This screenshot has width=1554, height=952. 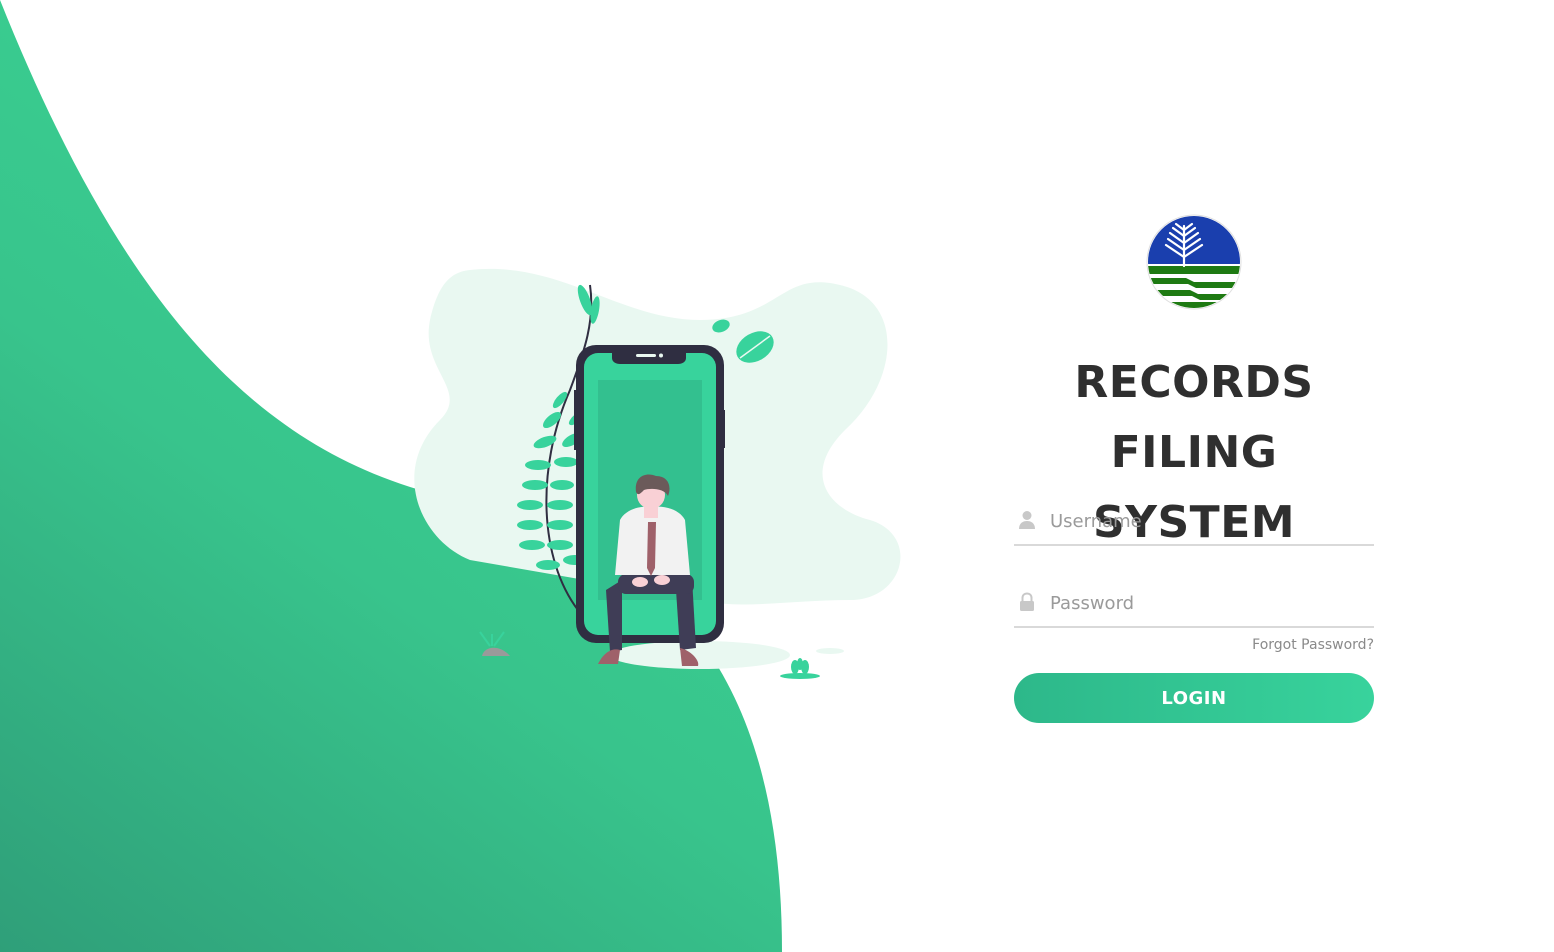 I want to click on username-input, so click(x=1210, y=521).